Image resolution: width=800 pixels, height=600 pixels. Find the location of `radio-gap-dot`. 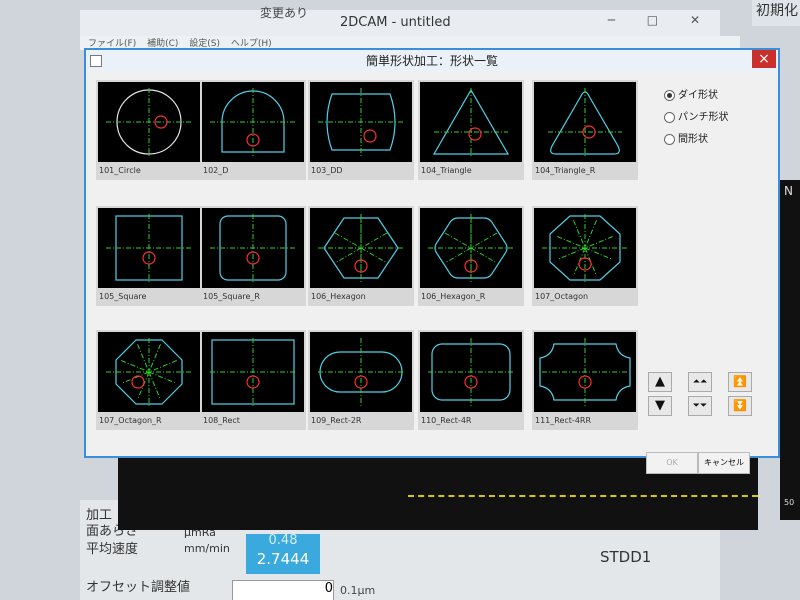

radio-gap-dot is located at coordinates (669, 139).